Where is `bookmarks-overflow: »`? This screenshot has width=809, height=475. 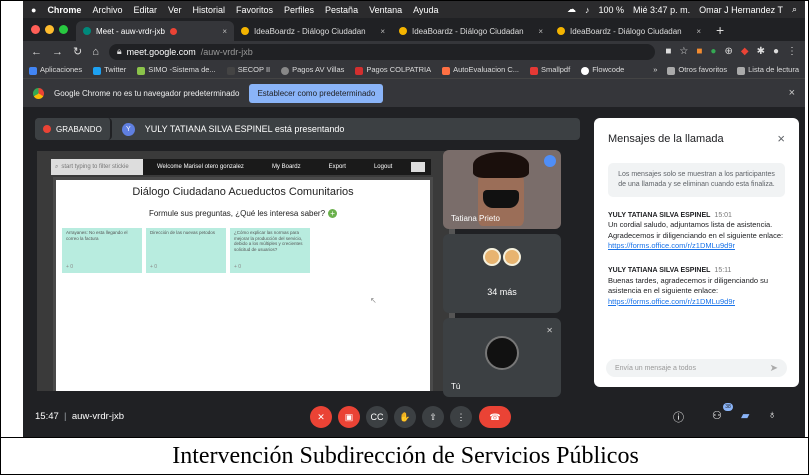 bookmarks-overflow: » is located at coordinates (655, 69).